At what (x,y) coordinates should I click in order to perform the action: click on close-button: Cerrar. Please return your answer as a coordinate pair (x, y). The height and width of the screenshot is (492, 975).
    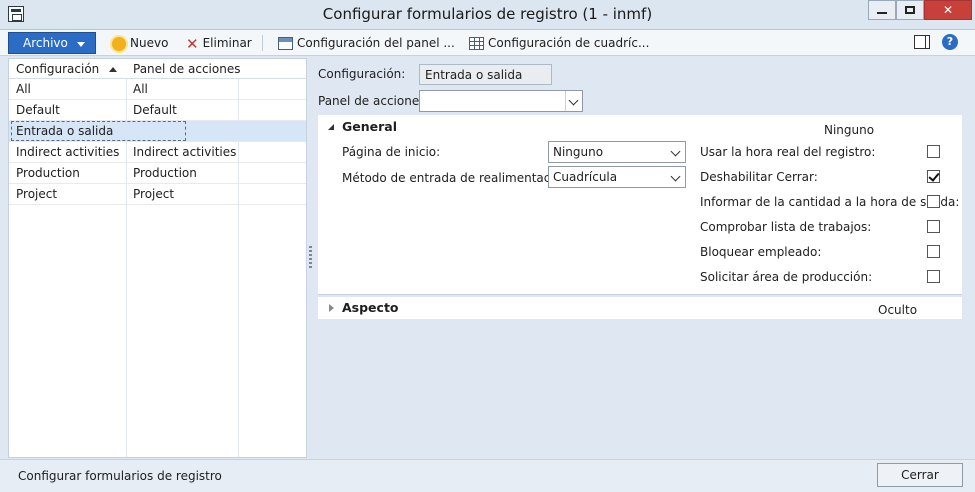
    Looking at the image, I should click on (920, 475).